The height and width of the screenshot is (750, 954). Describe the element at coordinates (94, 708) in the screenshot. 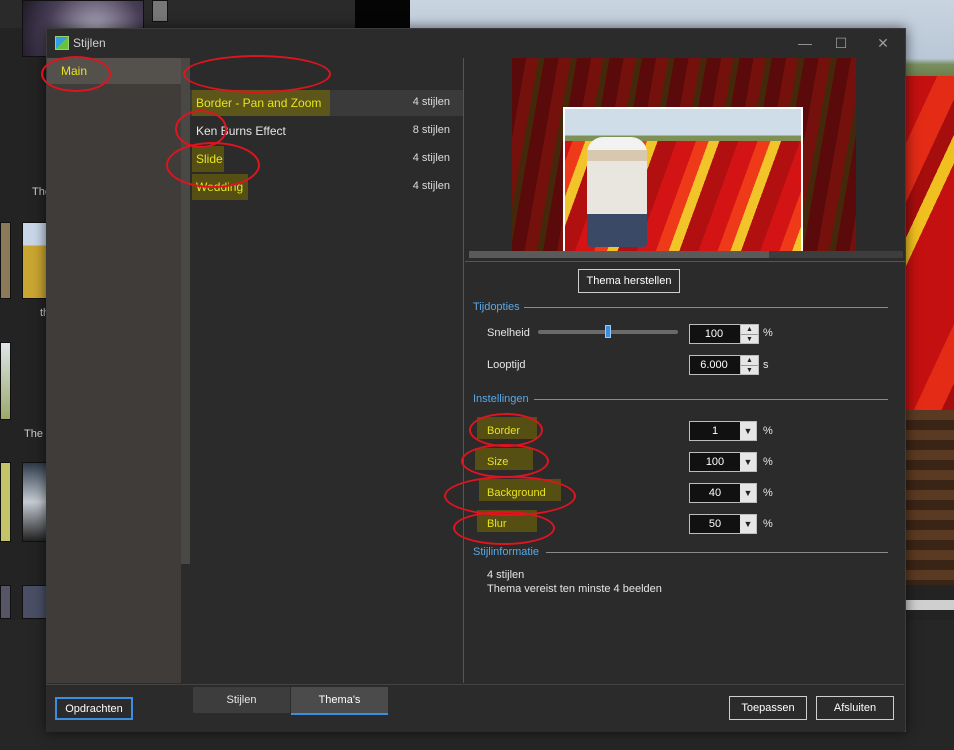

I see `tasks-button: Opdrachten` at that location.